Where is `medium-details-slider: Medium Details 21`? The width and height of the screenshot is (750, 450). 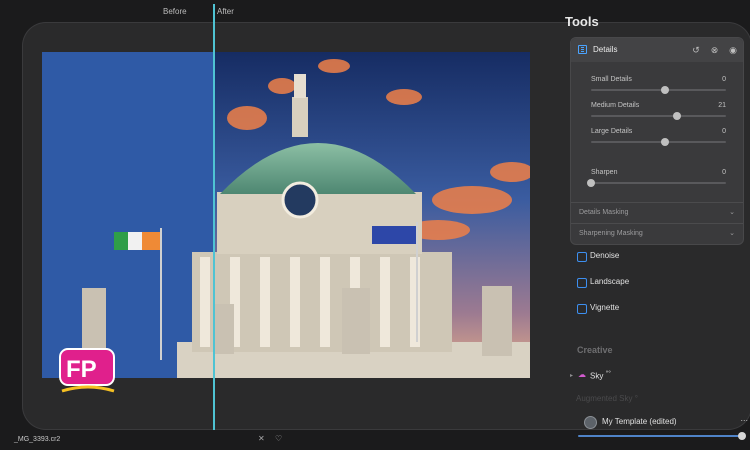
medium-details-slider: Medium Details 21 is located at coordinates (658, 115).